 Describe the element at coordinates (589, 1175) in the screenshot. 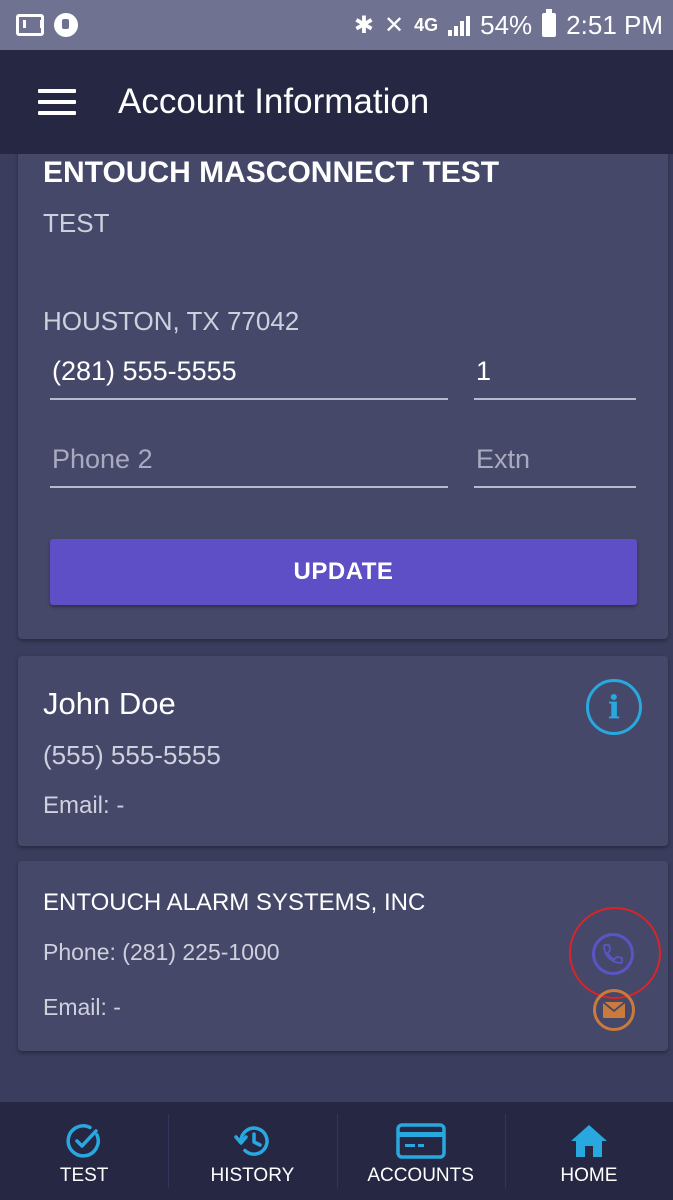

I see `nav-home-label: HOME` at that location.